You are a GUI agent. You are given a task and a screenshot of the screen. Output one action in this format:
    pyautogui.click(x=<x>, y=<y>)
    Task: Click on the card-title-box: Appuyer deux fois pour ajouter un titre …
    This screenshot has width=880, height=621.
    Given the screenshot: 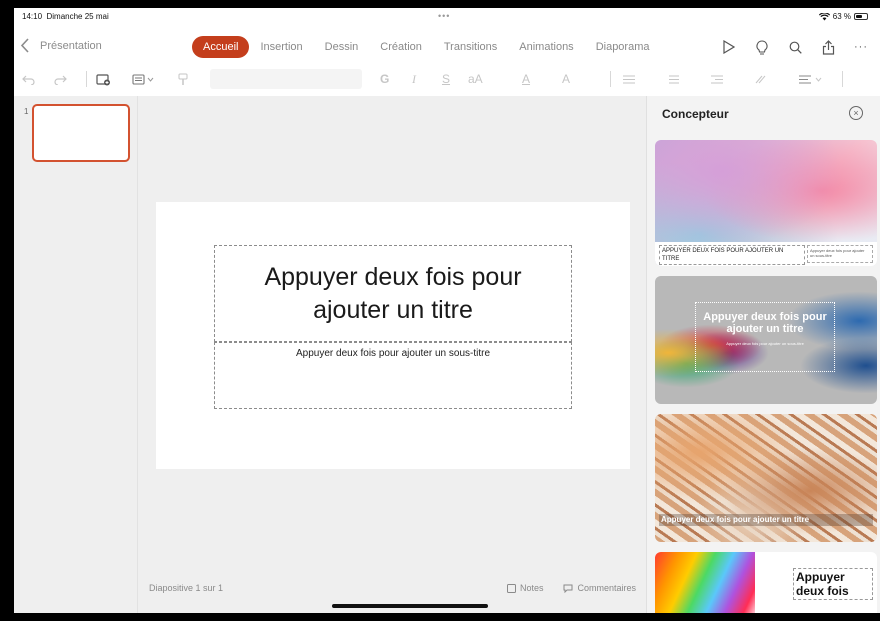 What is the action you would take?
    pyautogui.click(x=765, y=337)
    